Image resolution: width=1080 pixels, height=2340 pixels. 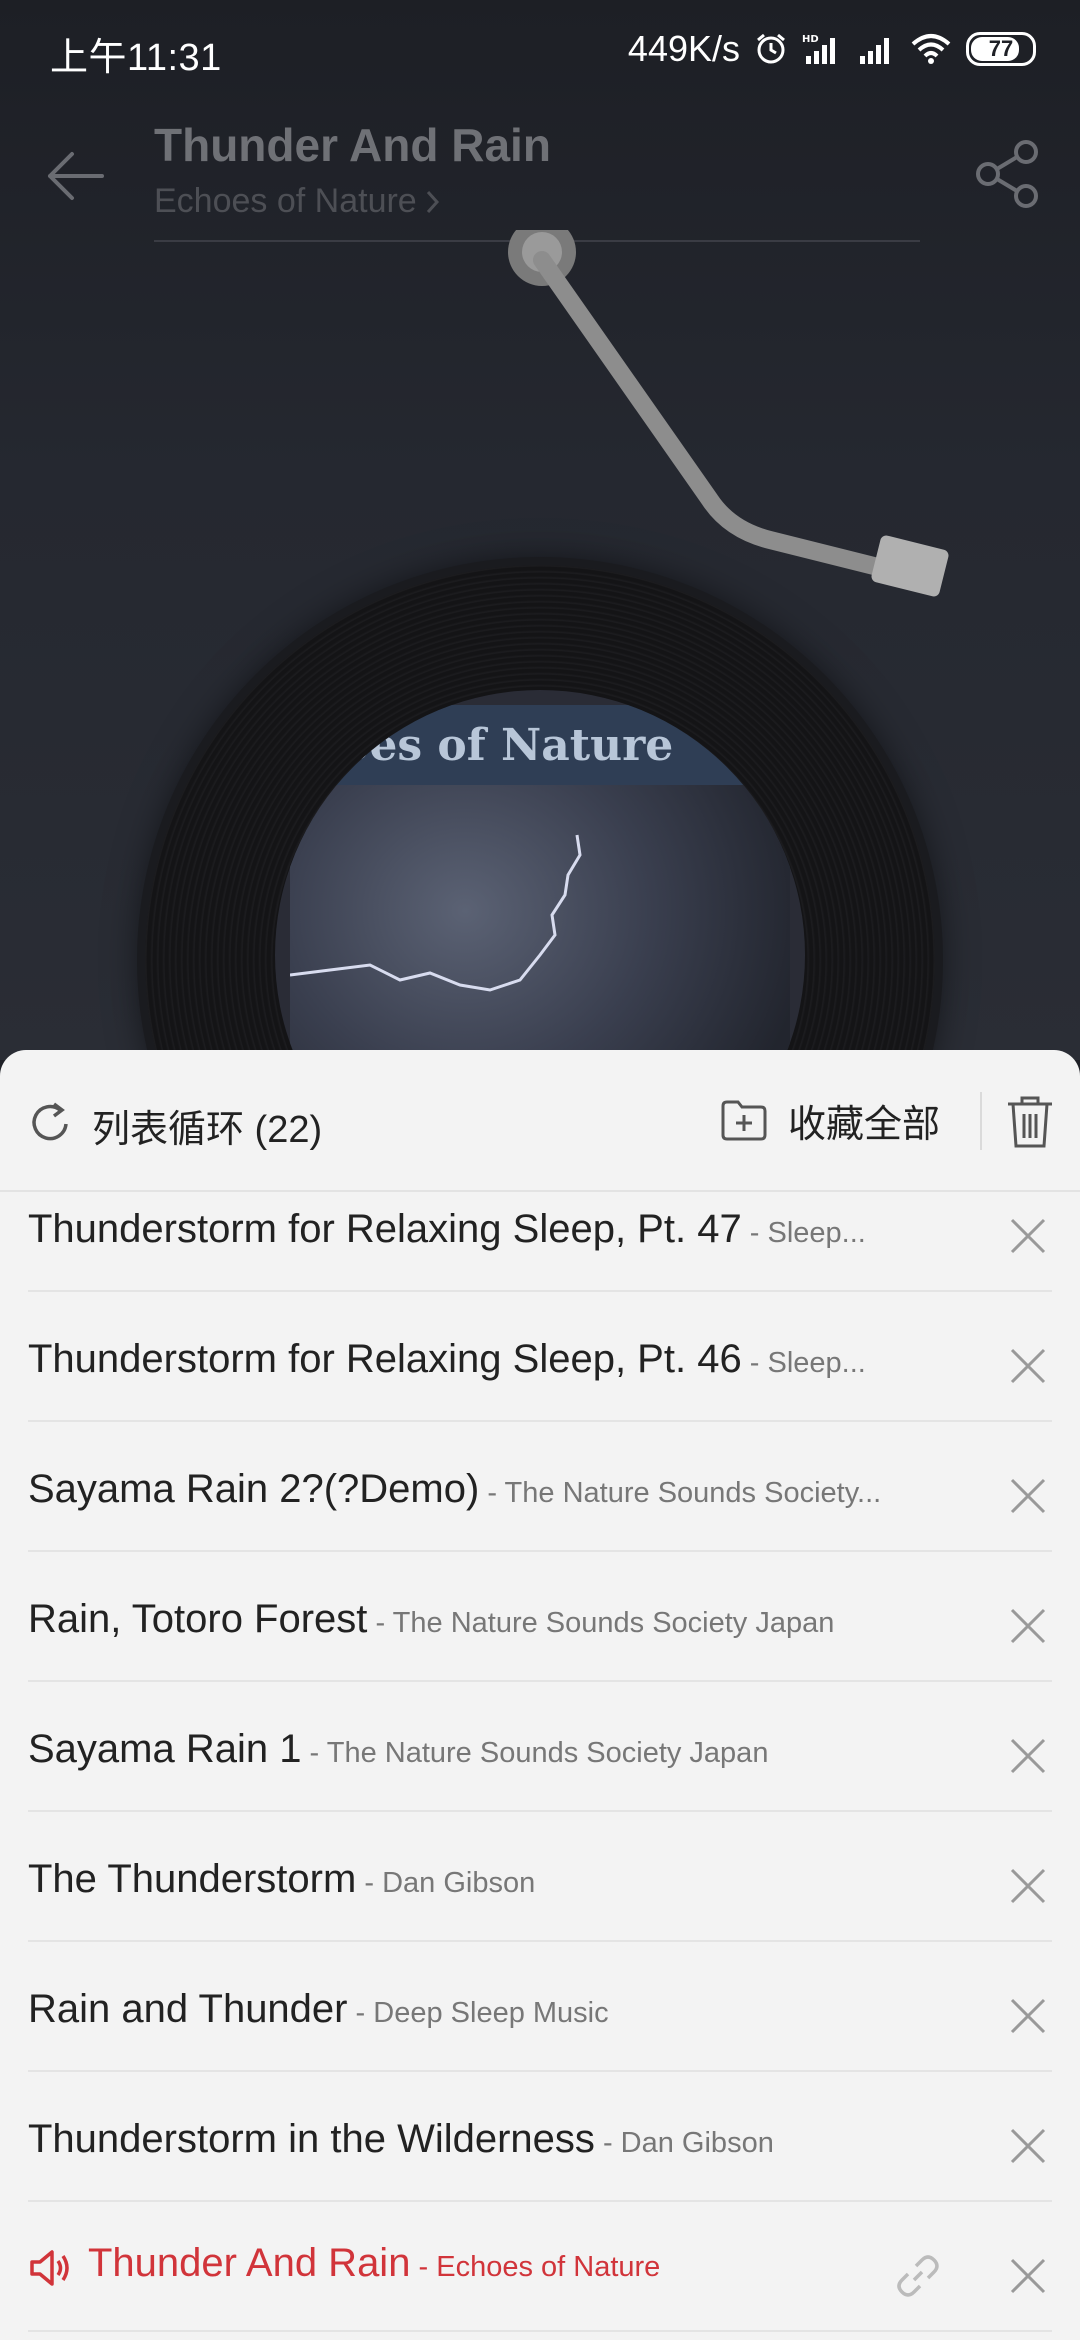 What do you see at coordinates (1008, 174) in the screenshot?
I see `share-icon` at bounding box center [1008, 174].